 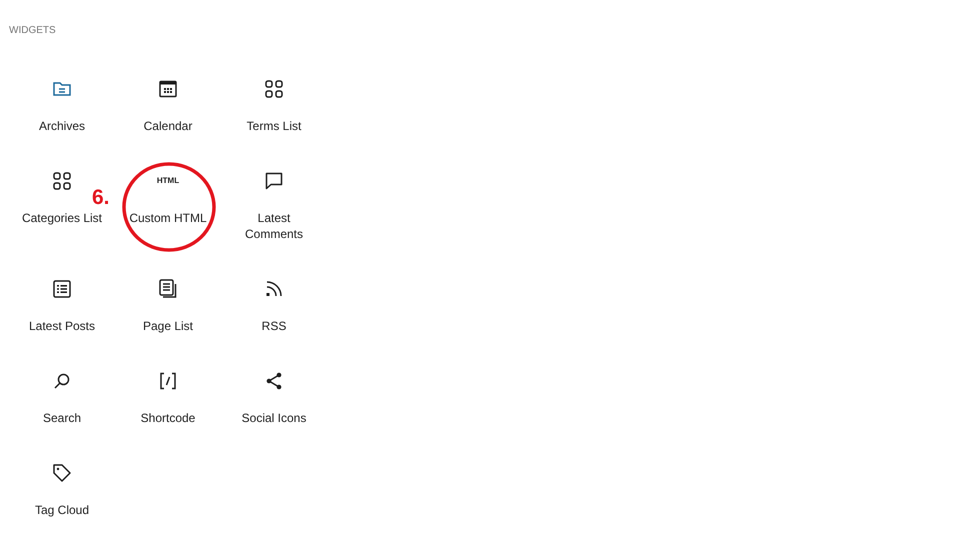 I want to click on block-item: Page List, so click(x=168, y=305).